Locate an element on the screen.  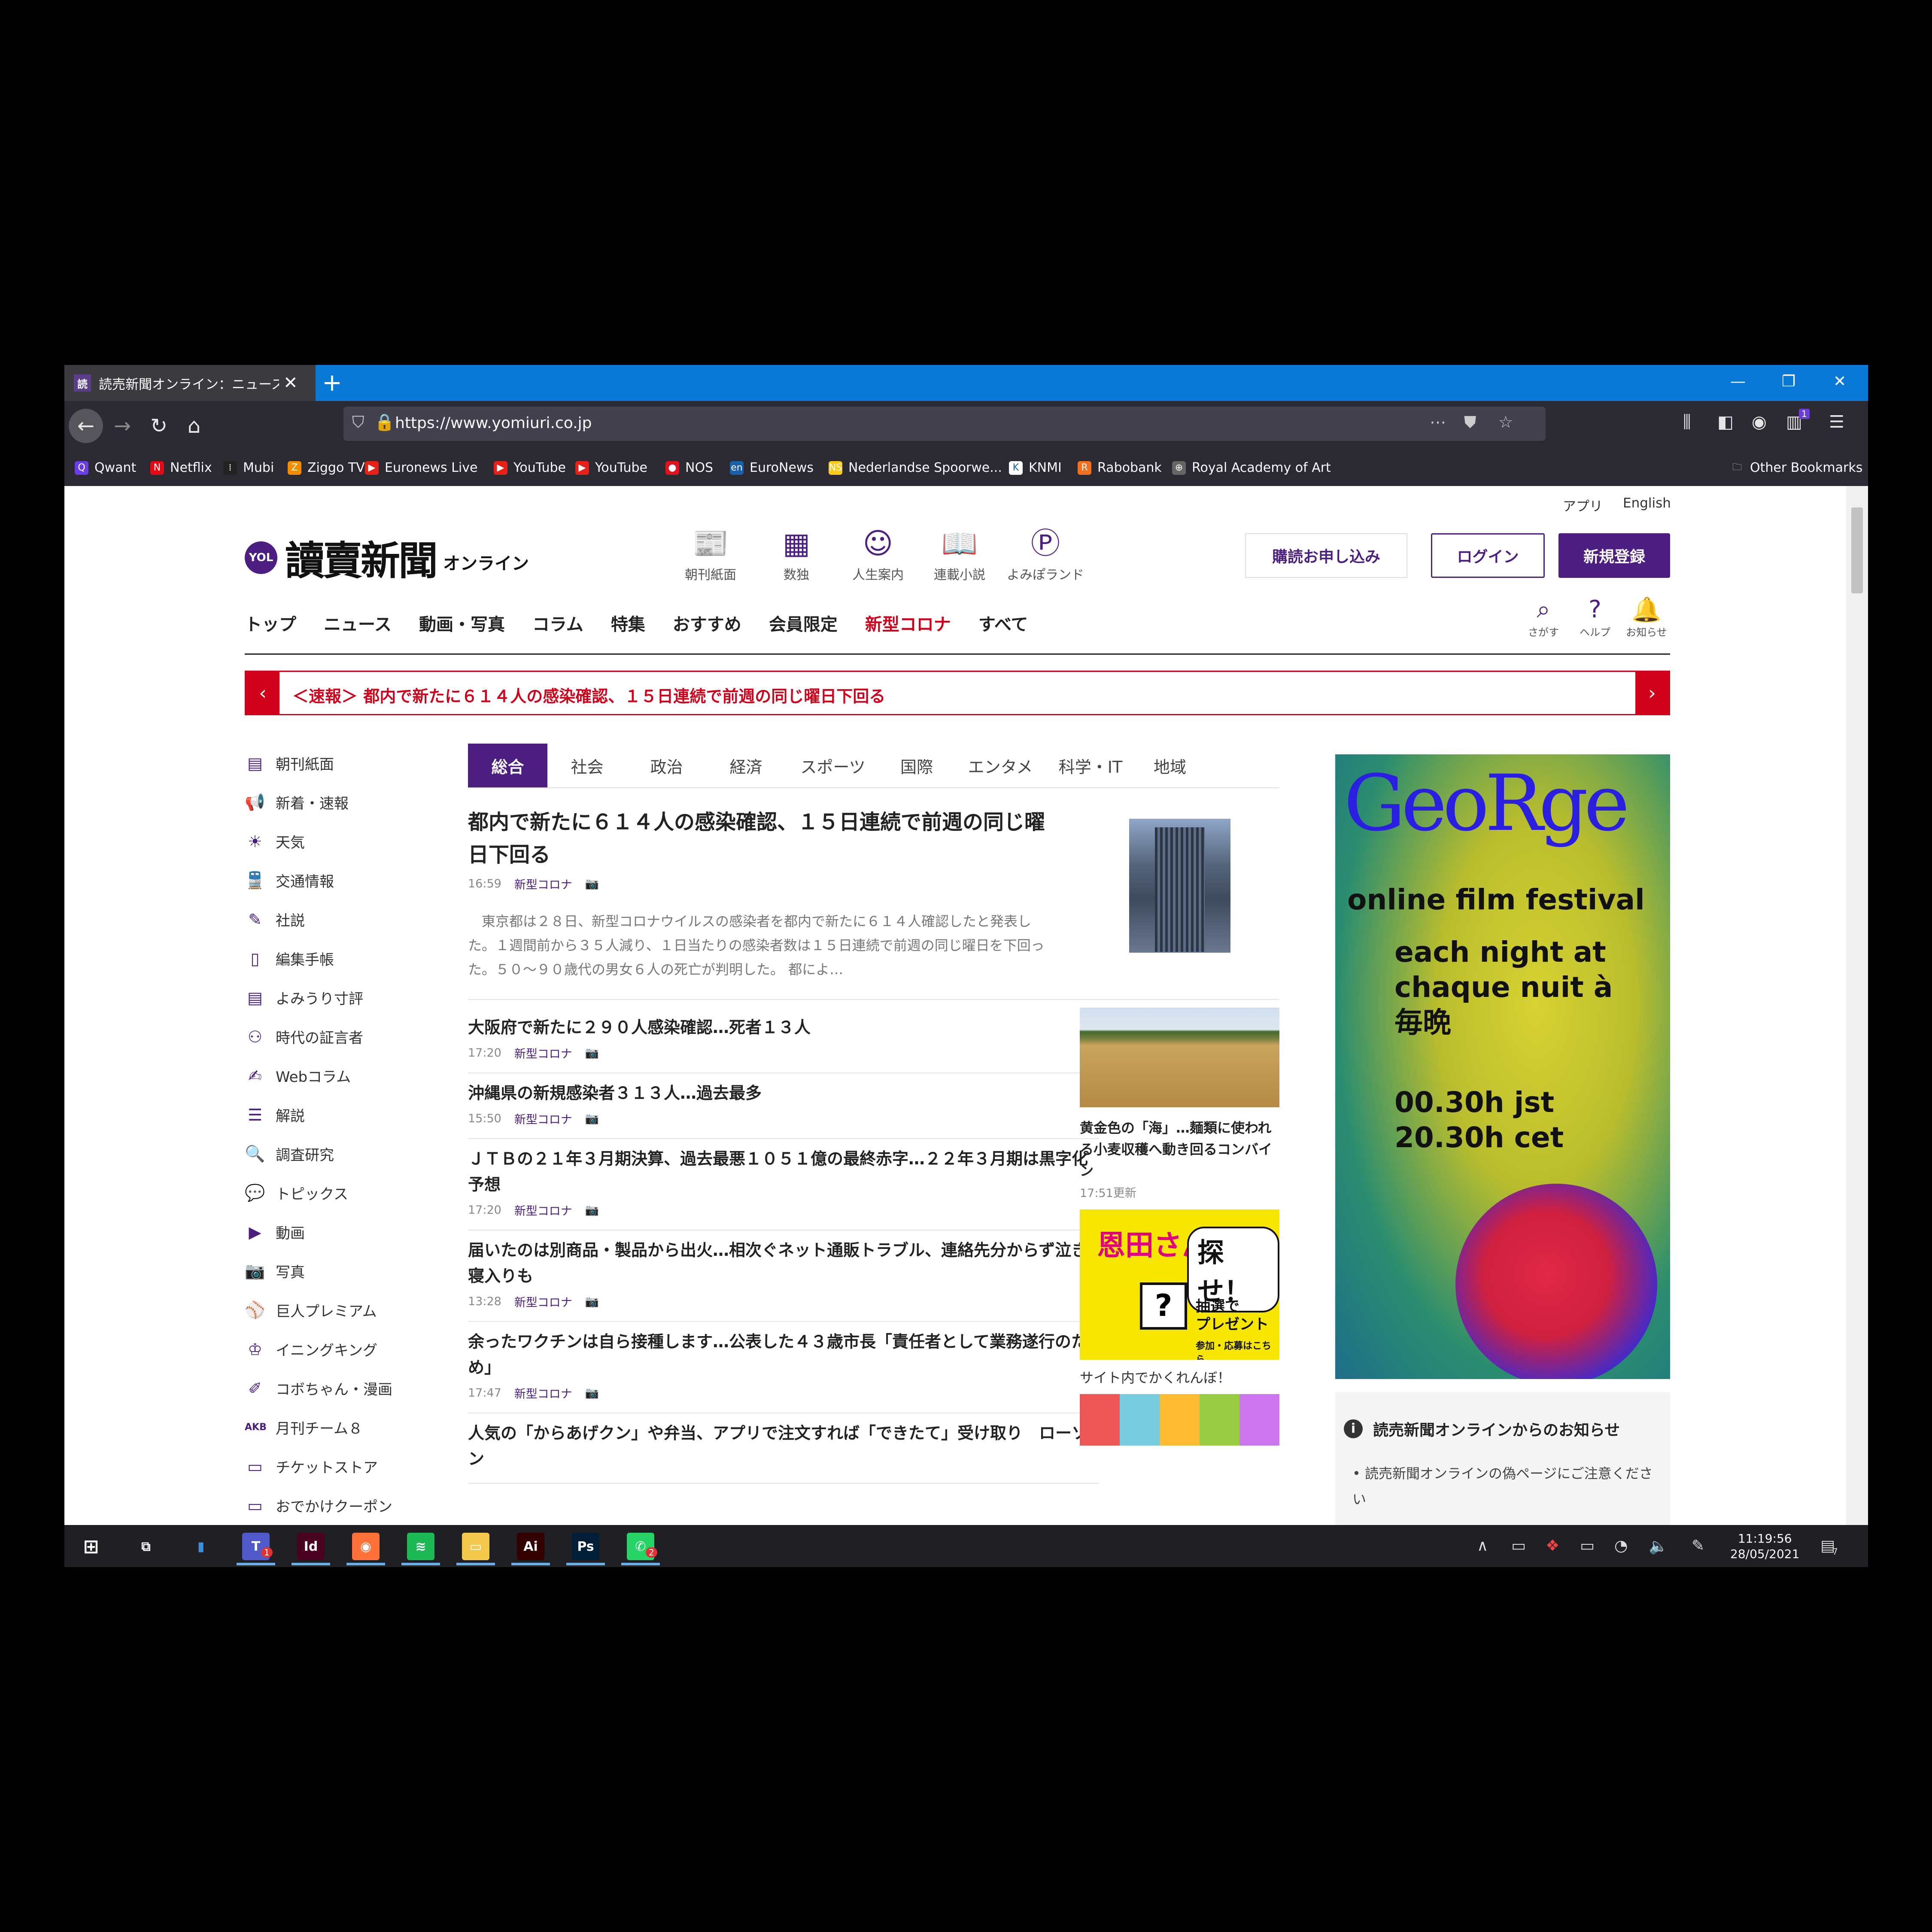
global-nav-item: コラム is located at coordinates (557, 623).